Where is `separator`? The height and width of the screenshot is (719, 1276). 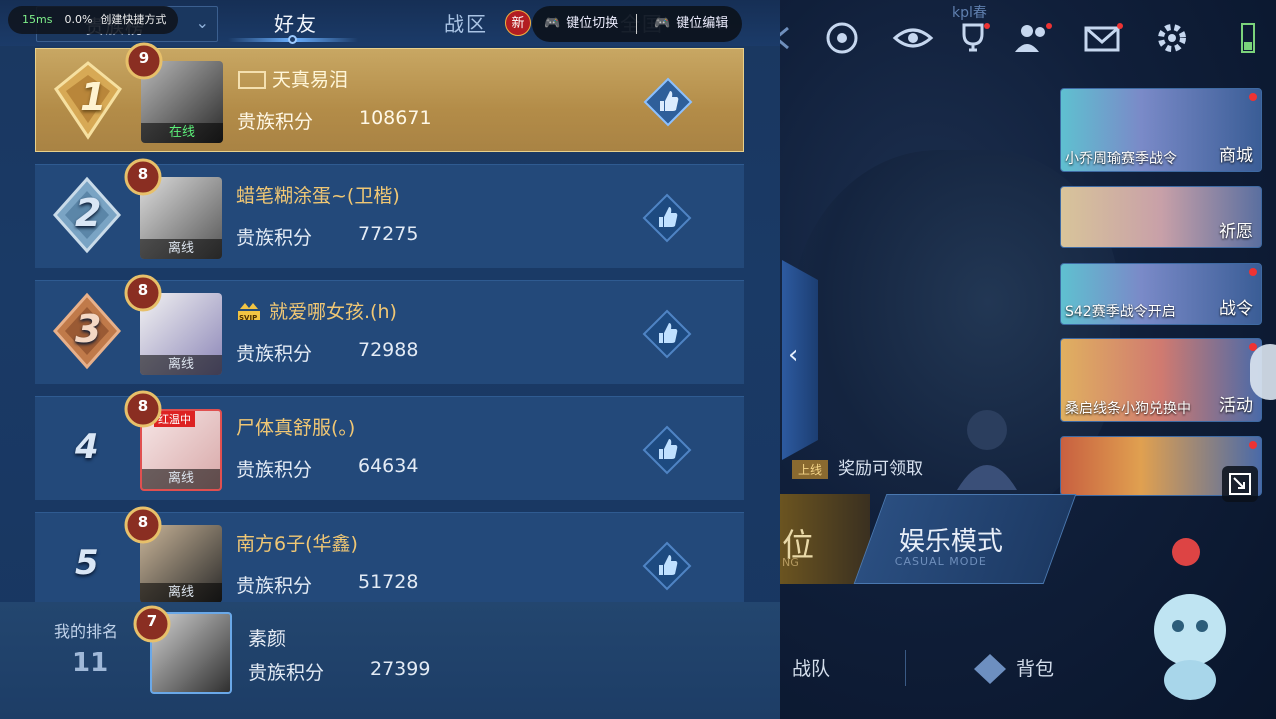 separator is located at coordinates (636, 24).